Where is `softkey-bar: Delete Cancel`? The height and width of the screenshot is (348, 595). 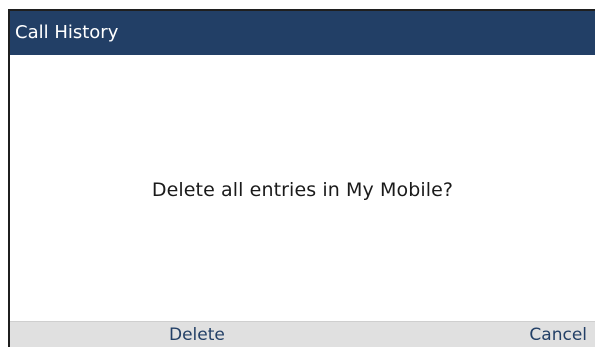 softkey-bar: Delete Cancel is located at coordinates (302, 334).